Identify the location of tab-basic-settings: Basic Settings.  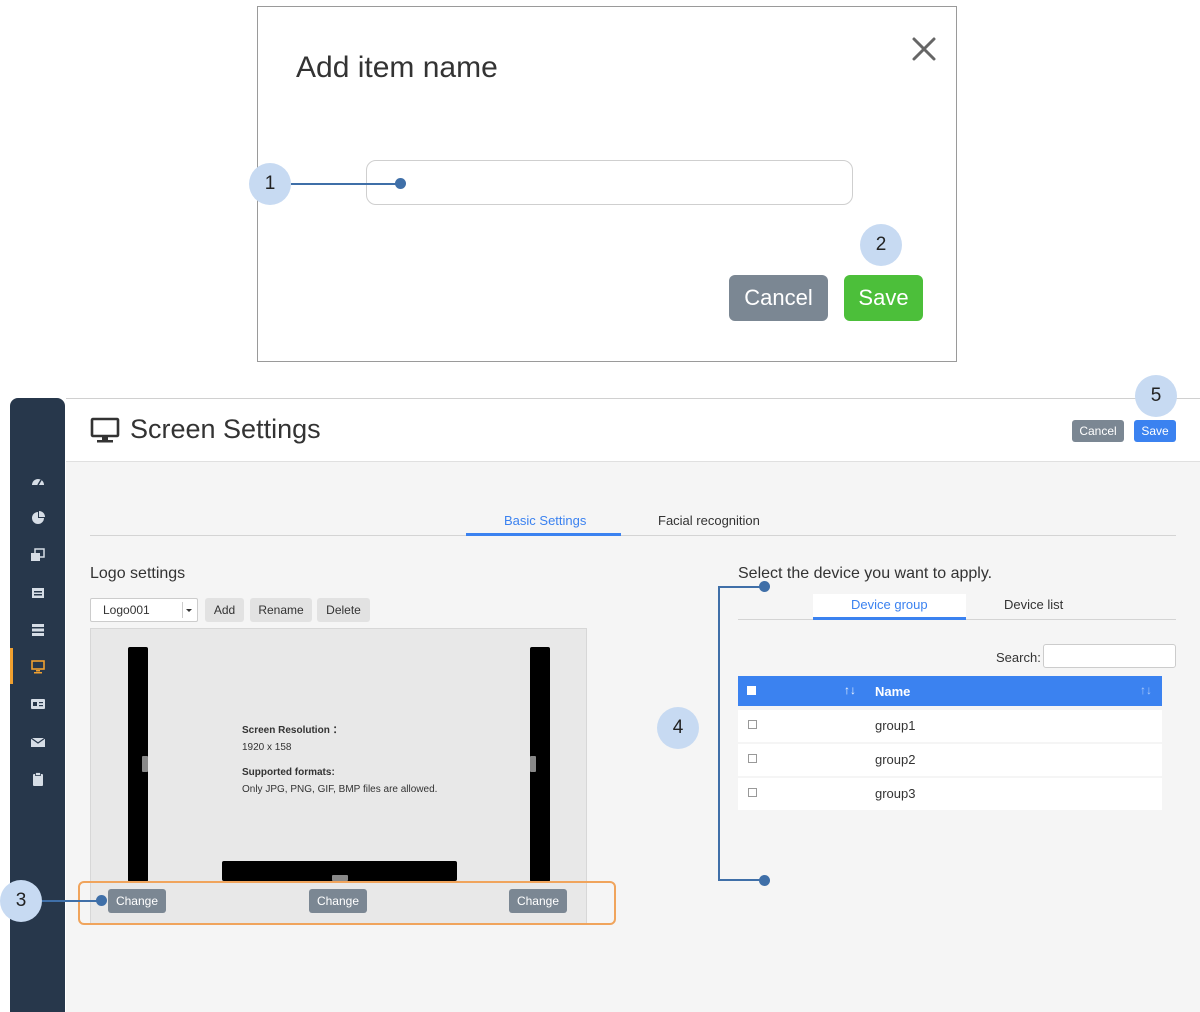
(545, 520).